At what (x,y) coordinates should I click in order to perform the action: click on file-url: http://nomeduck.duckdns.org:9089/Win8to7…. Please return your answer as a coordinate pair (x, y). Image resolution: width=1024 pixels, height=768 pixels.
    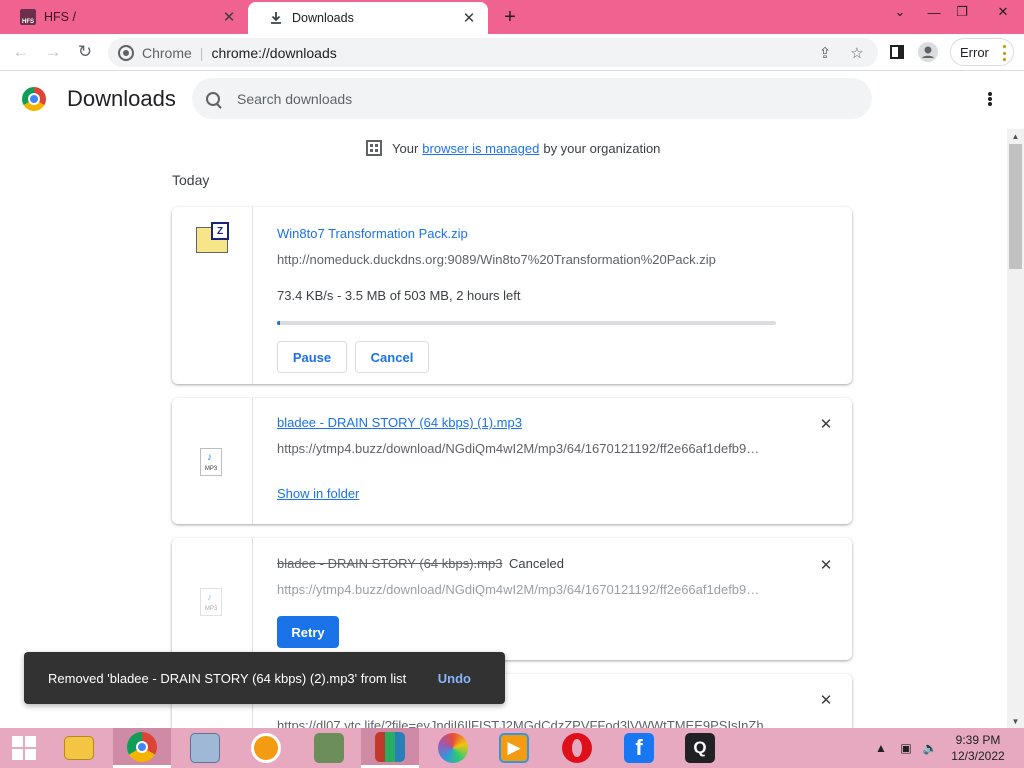
    Looking at the image, I should click on (496, 259).